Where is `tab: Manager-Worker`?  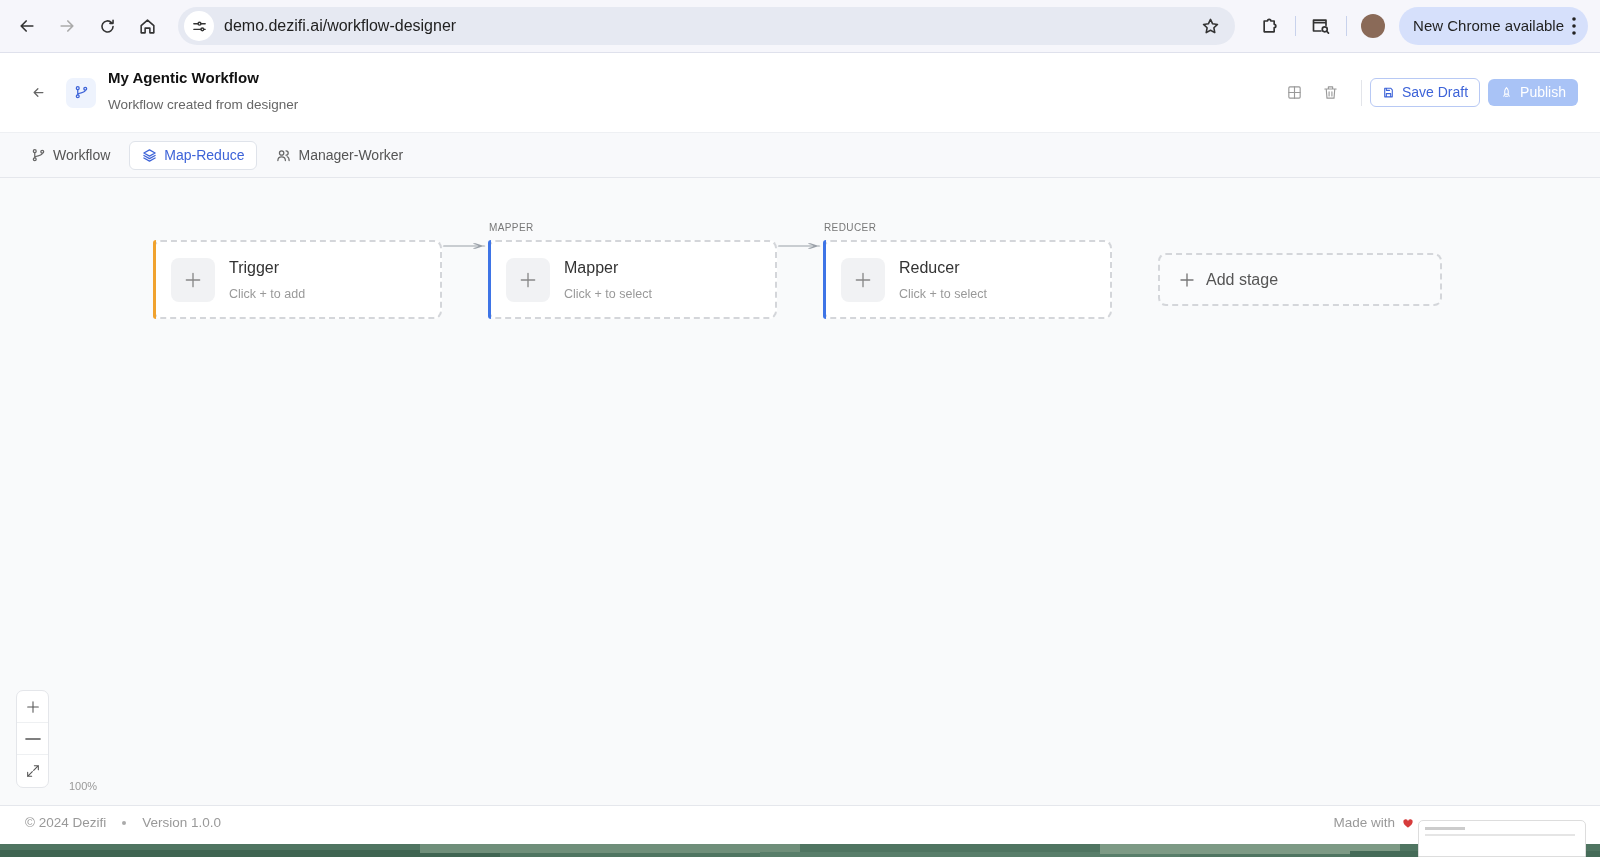 tab: Manager-Worker is located at coordinates (340, 155).